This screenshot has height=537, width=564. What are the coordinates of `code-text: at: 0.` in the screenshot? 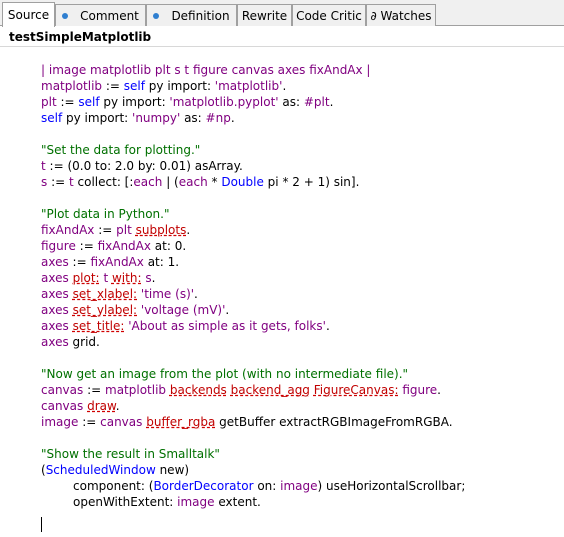 It's located at (168, 246).